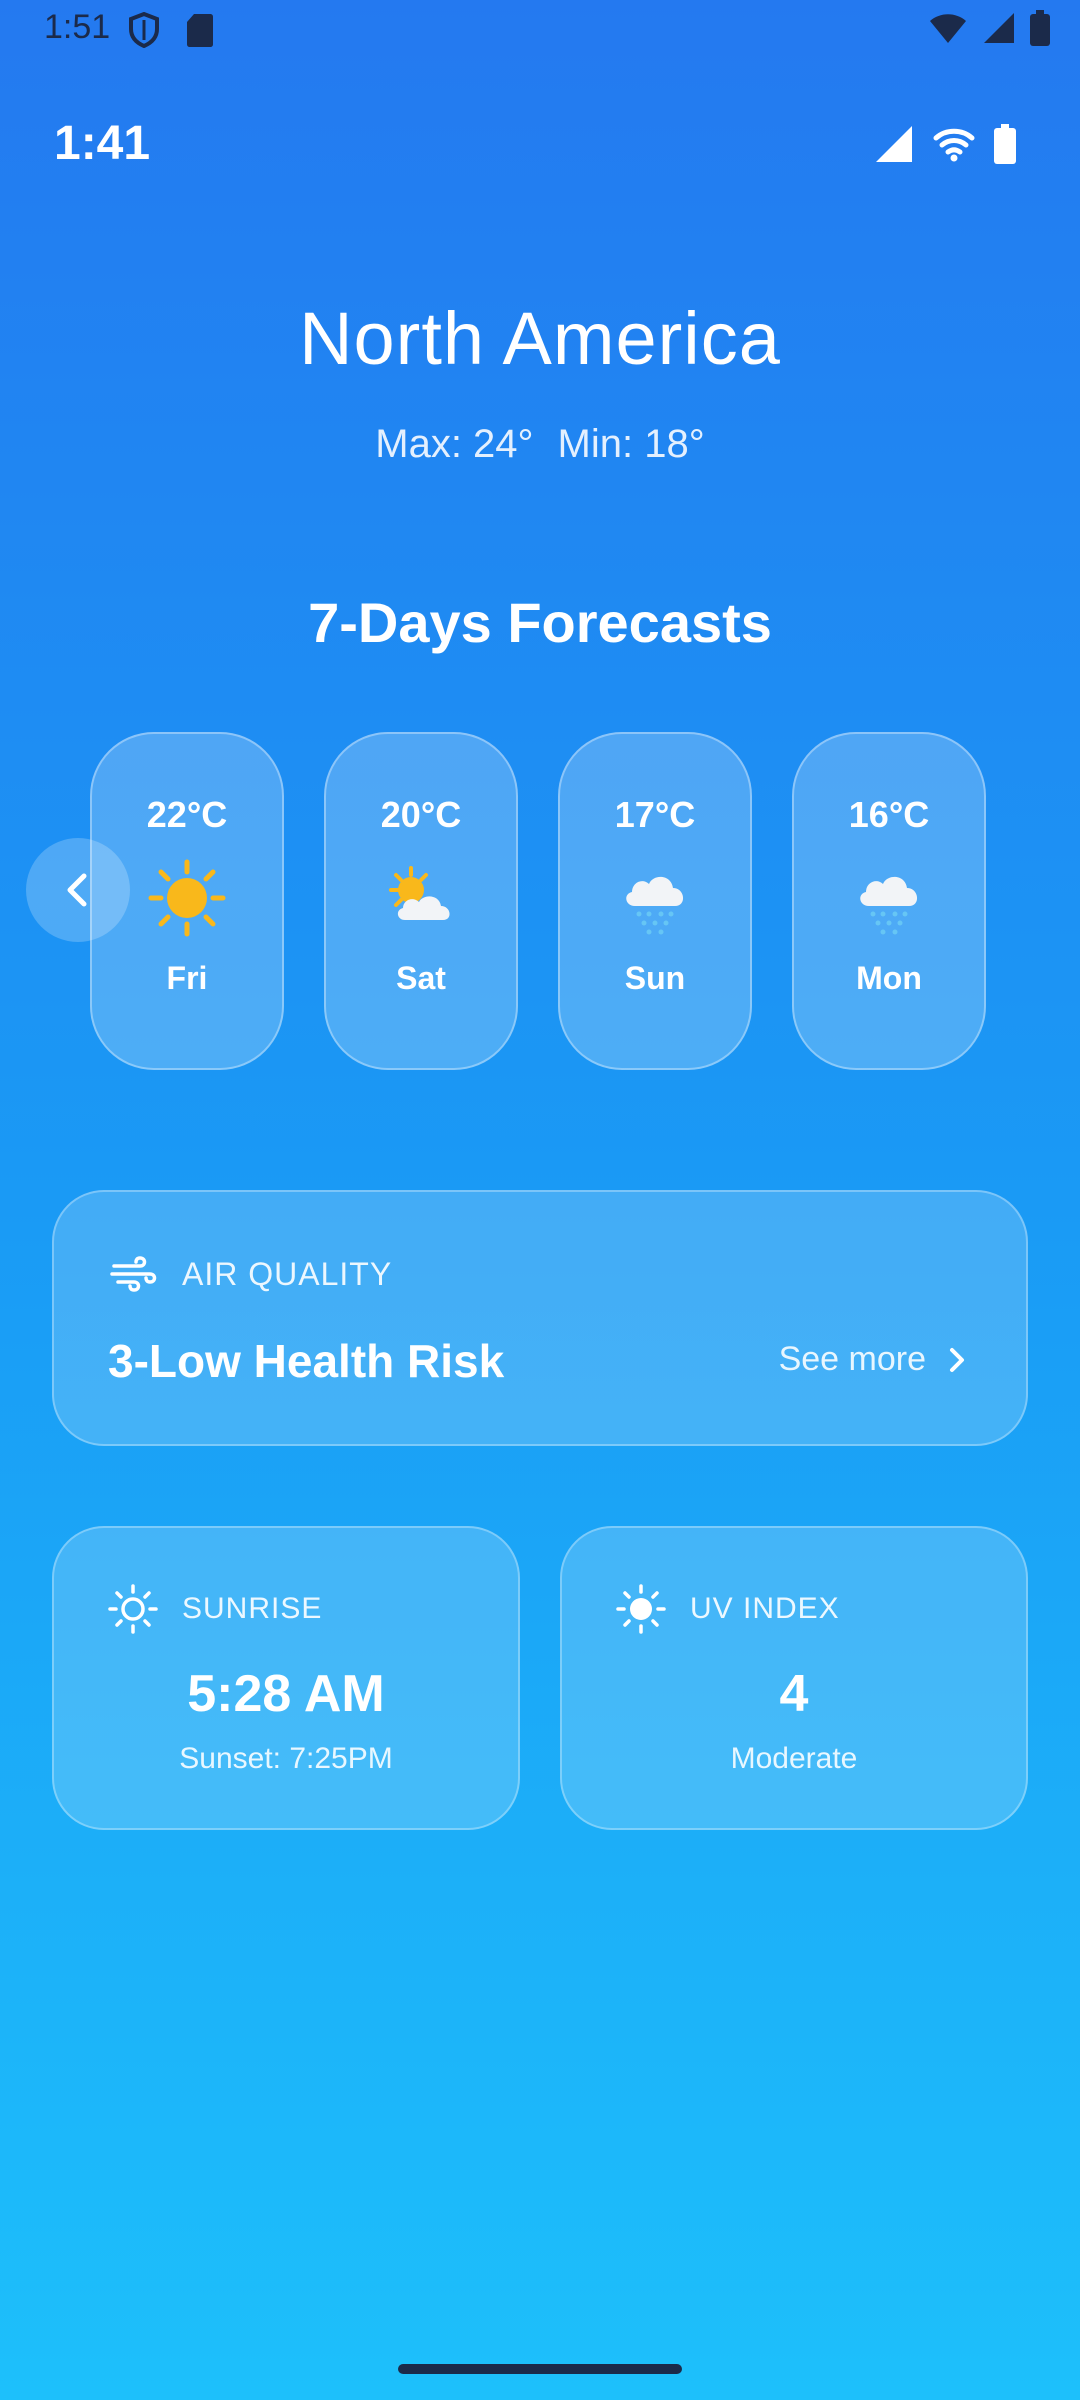  I want to click on sunrise-time: 5:28 AM, so click(286, 1694).